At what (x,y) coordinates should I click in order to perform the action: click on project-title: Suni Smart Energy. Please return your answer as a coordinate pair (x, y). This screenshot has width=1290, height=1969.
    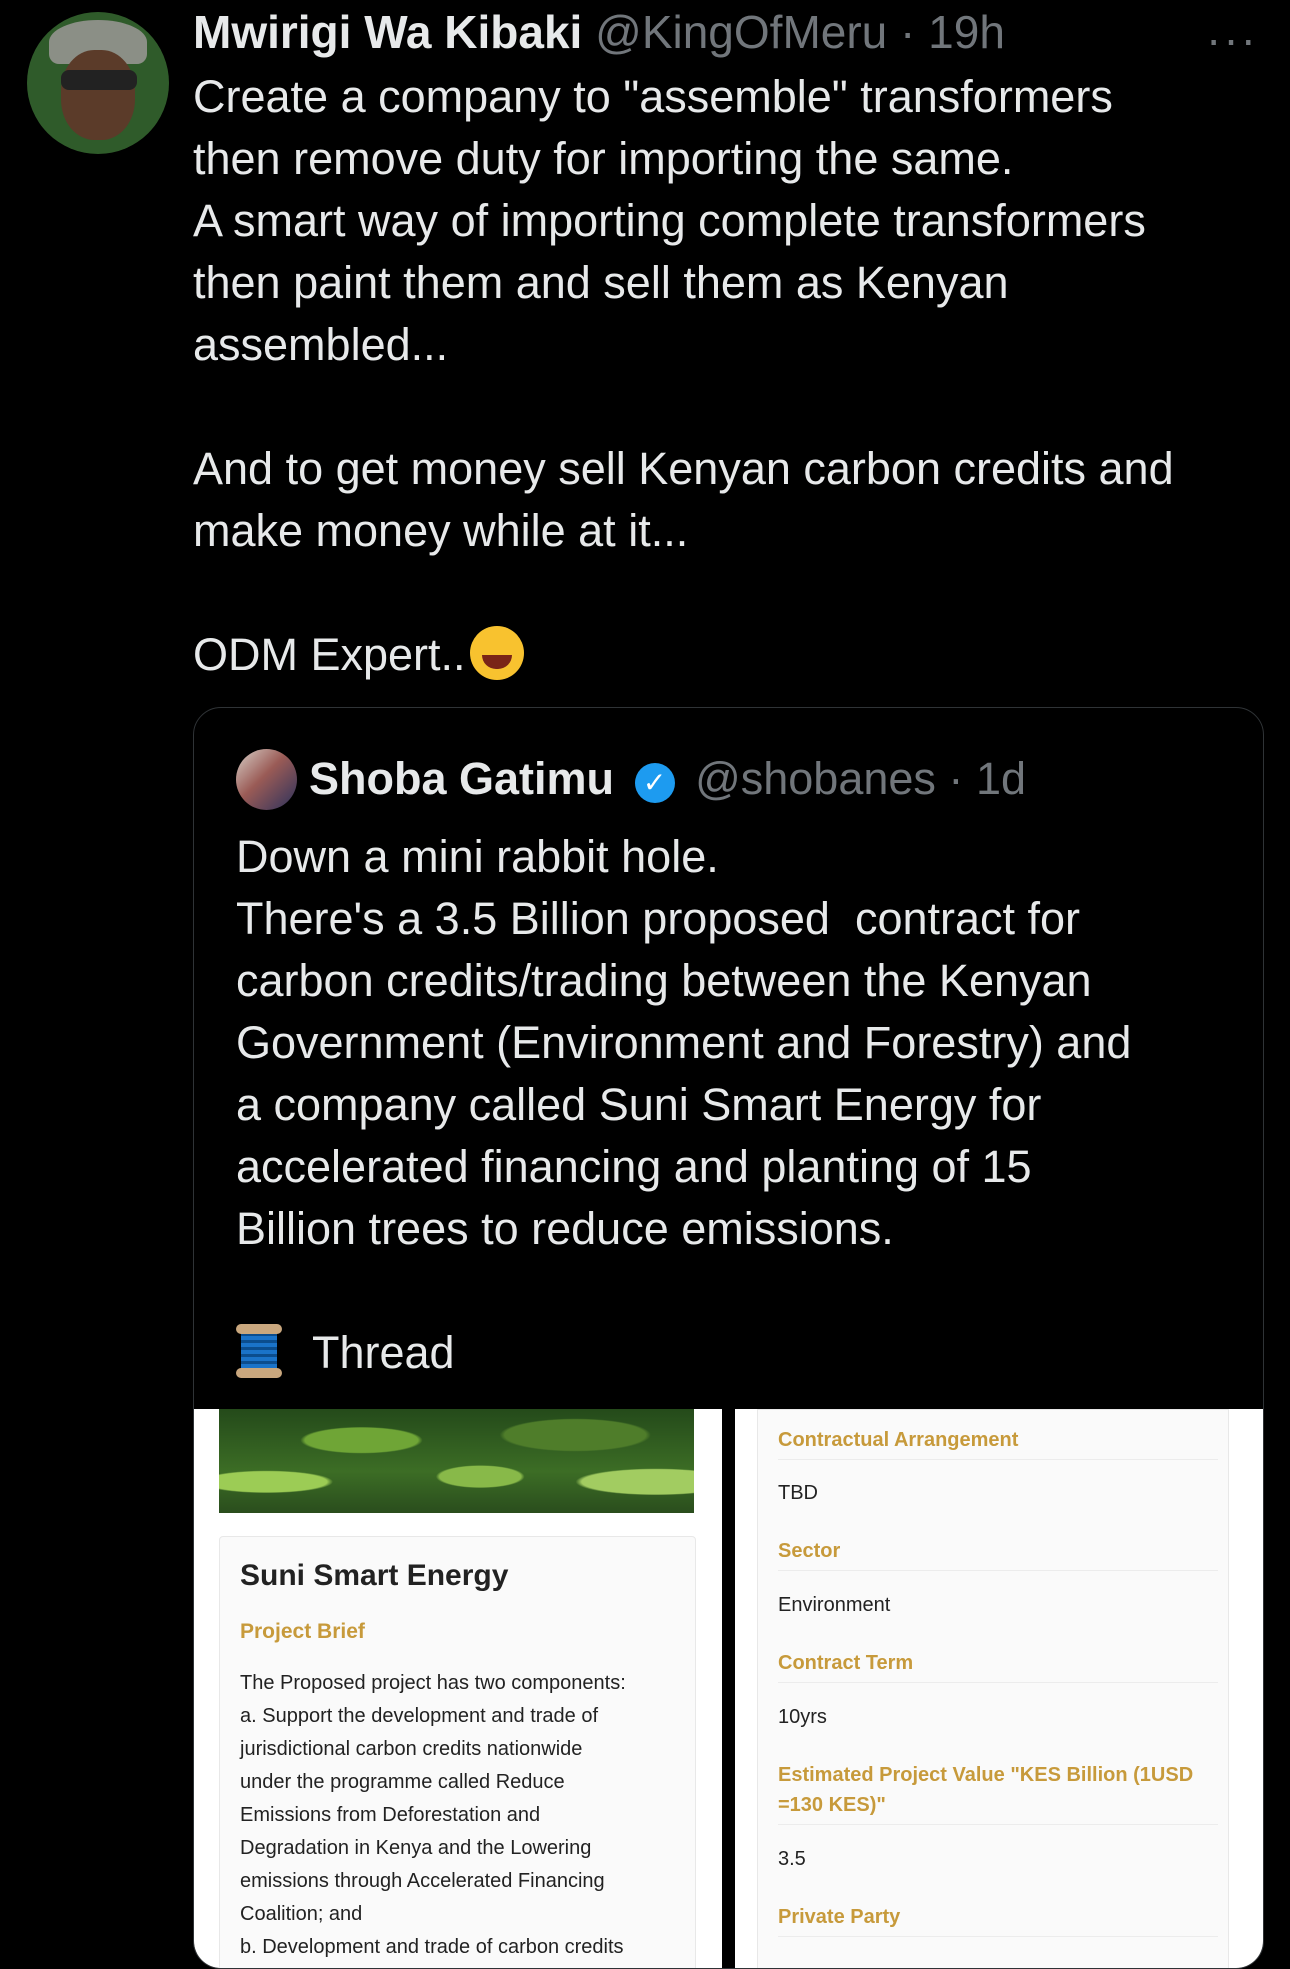
    Looking at the image, I should click on (374, 1575).